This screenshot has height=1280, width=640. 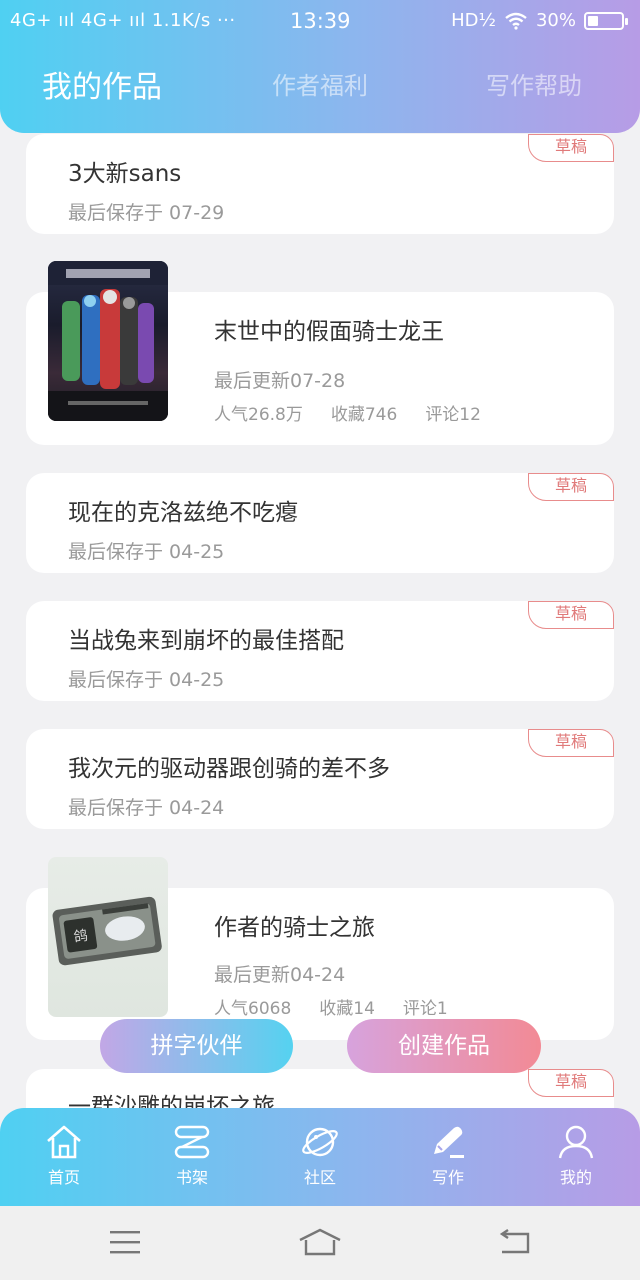 What do you see at coordinates (294, 928) in the screenshot?
I see `work-title: 作者的骑士之旅` at bounding box center [294, 928].